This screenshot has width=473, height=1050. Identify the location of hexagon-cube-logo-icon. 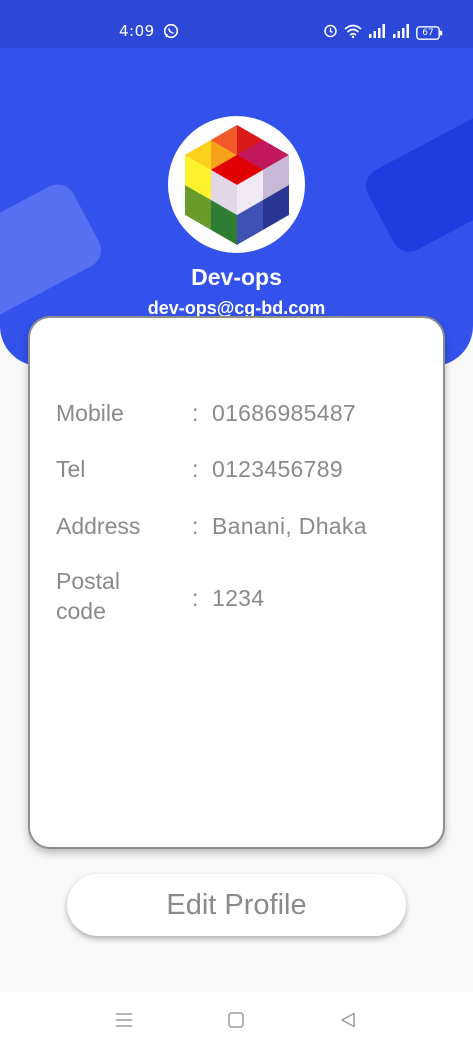
(236, 184).